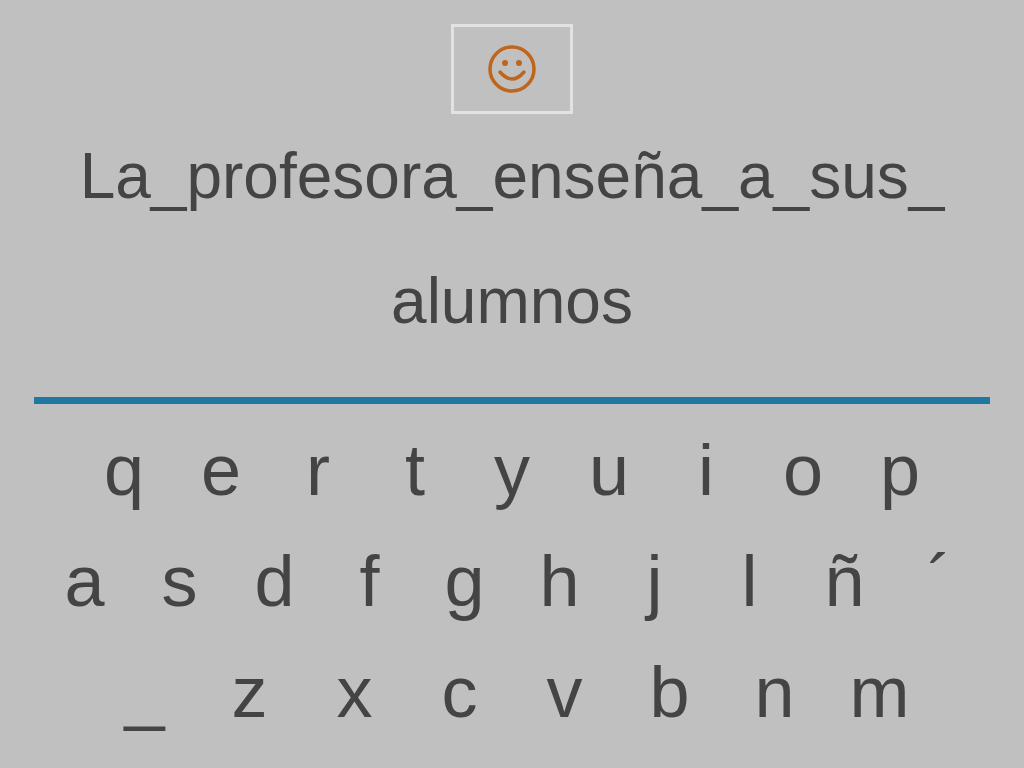 The image size is (1024, 768). I want to click on smiley-icon, so click(512, 69).